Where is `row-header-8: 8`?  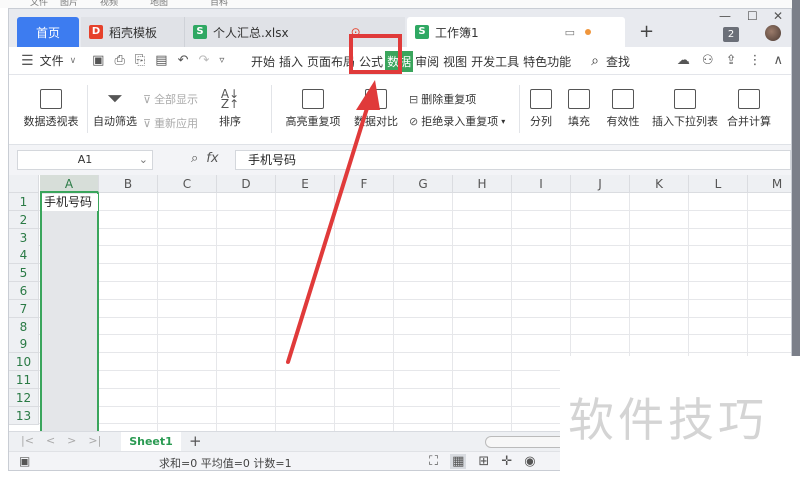 row-header-8: 8 is located at coordinates (24, 326).